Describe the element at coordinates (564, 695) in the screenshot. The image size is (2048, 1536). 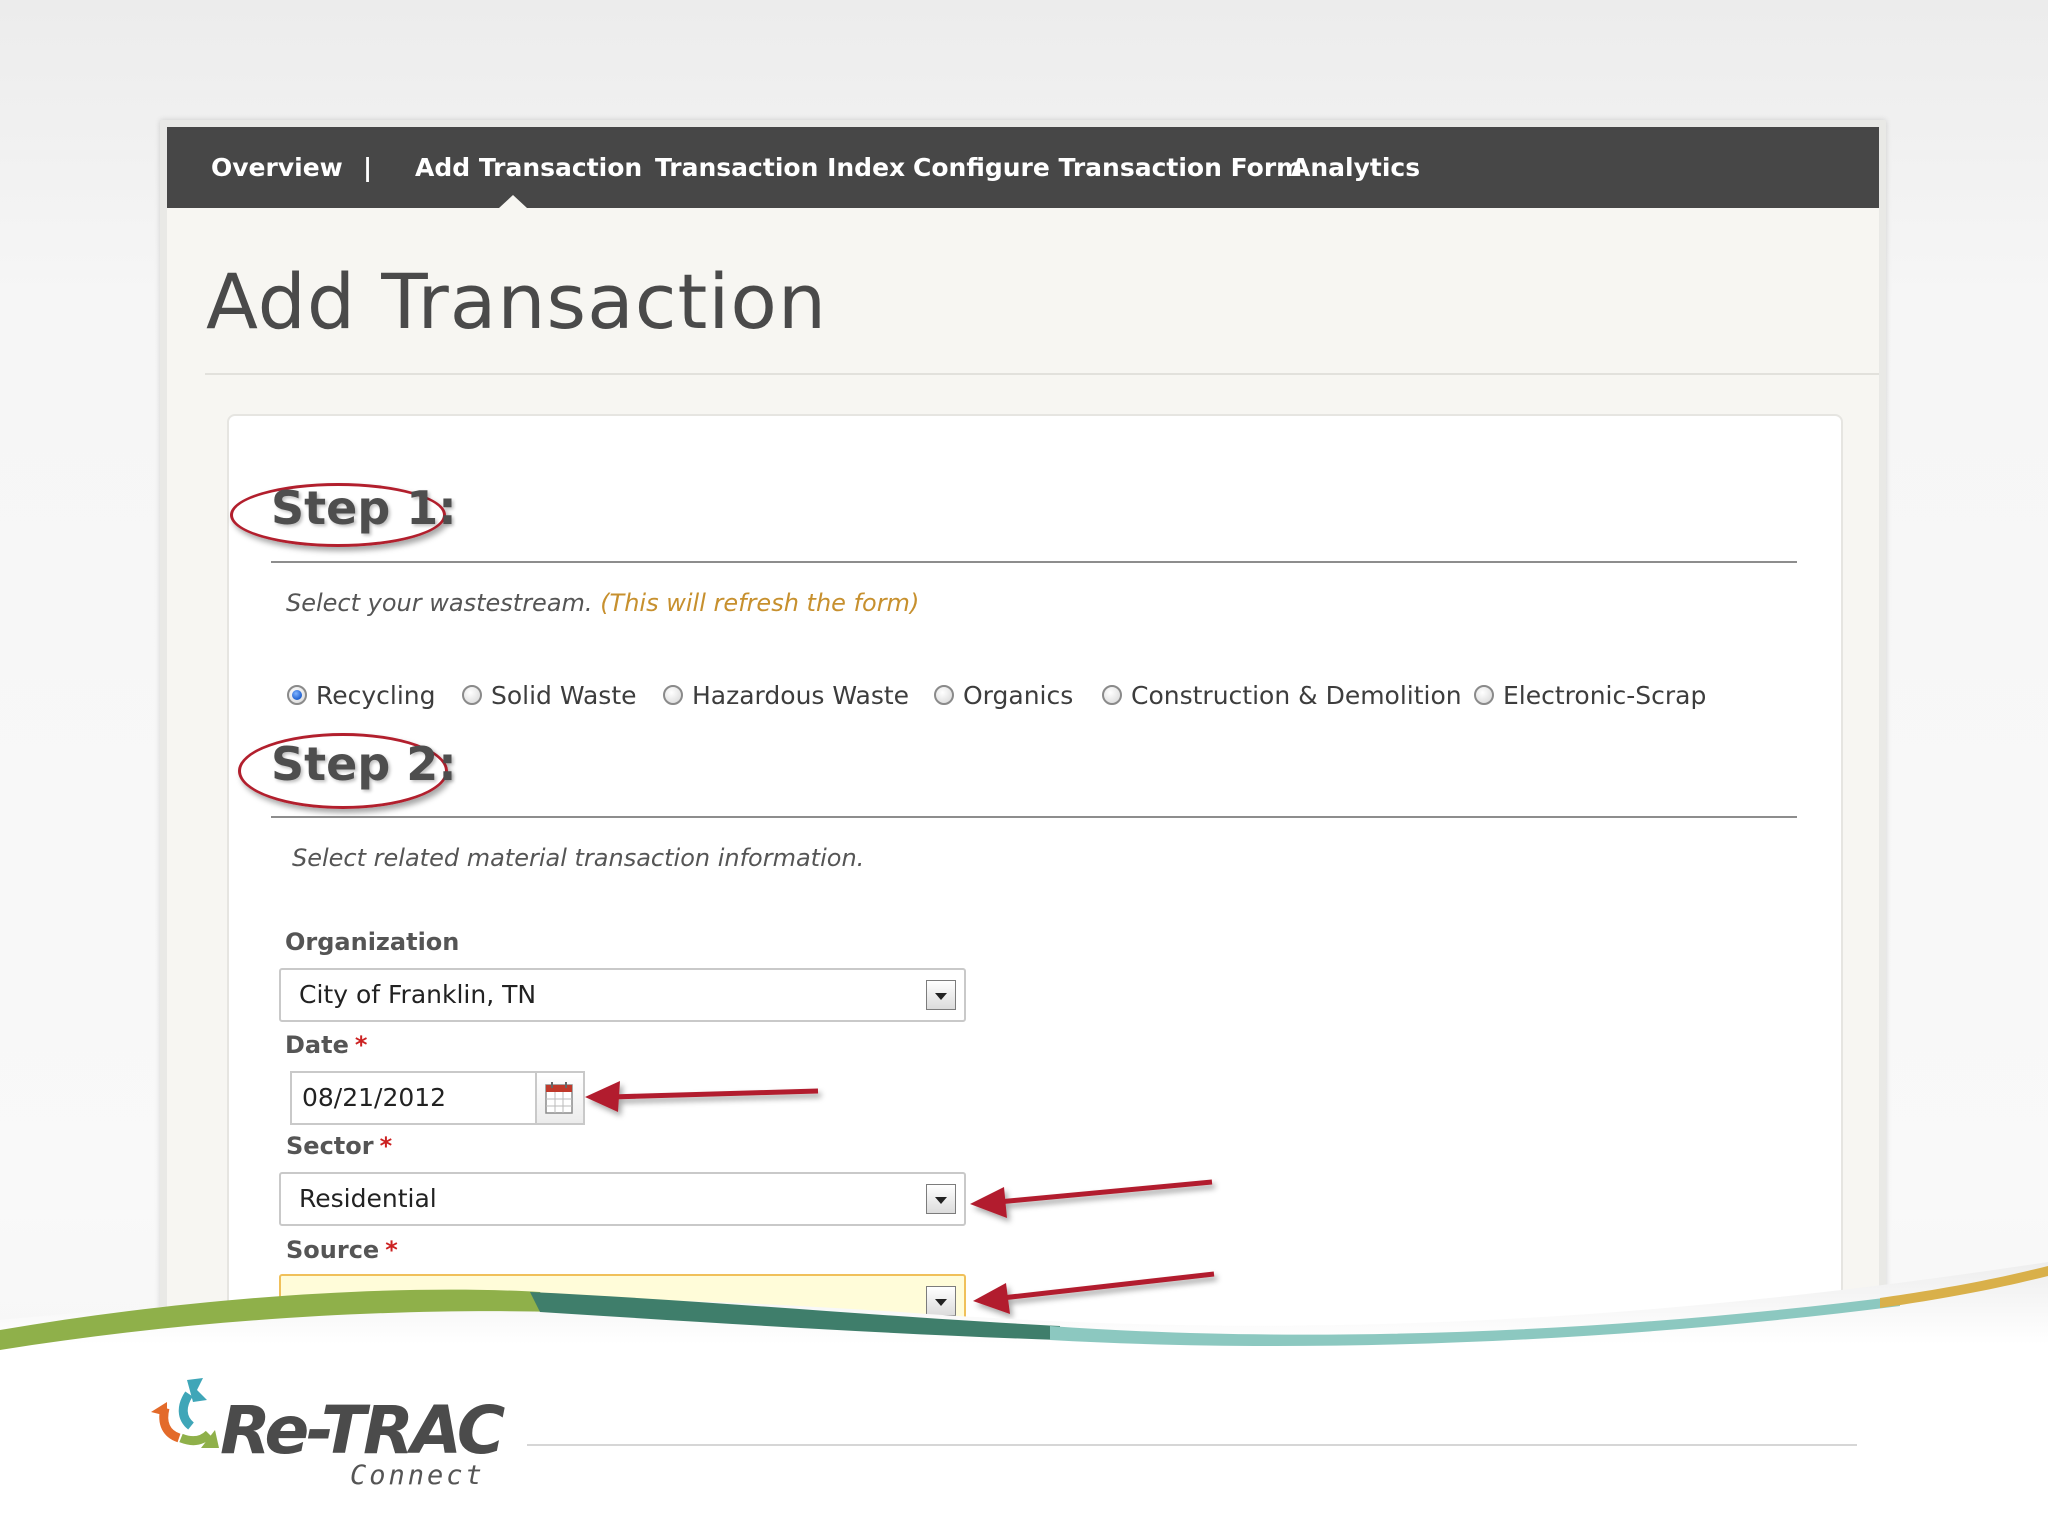
I see `radio-label: Solid Waste` at that location.